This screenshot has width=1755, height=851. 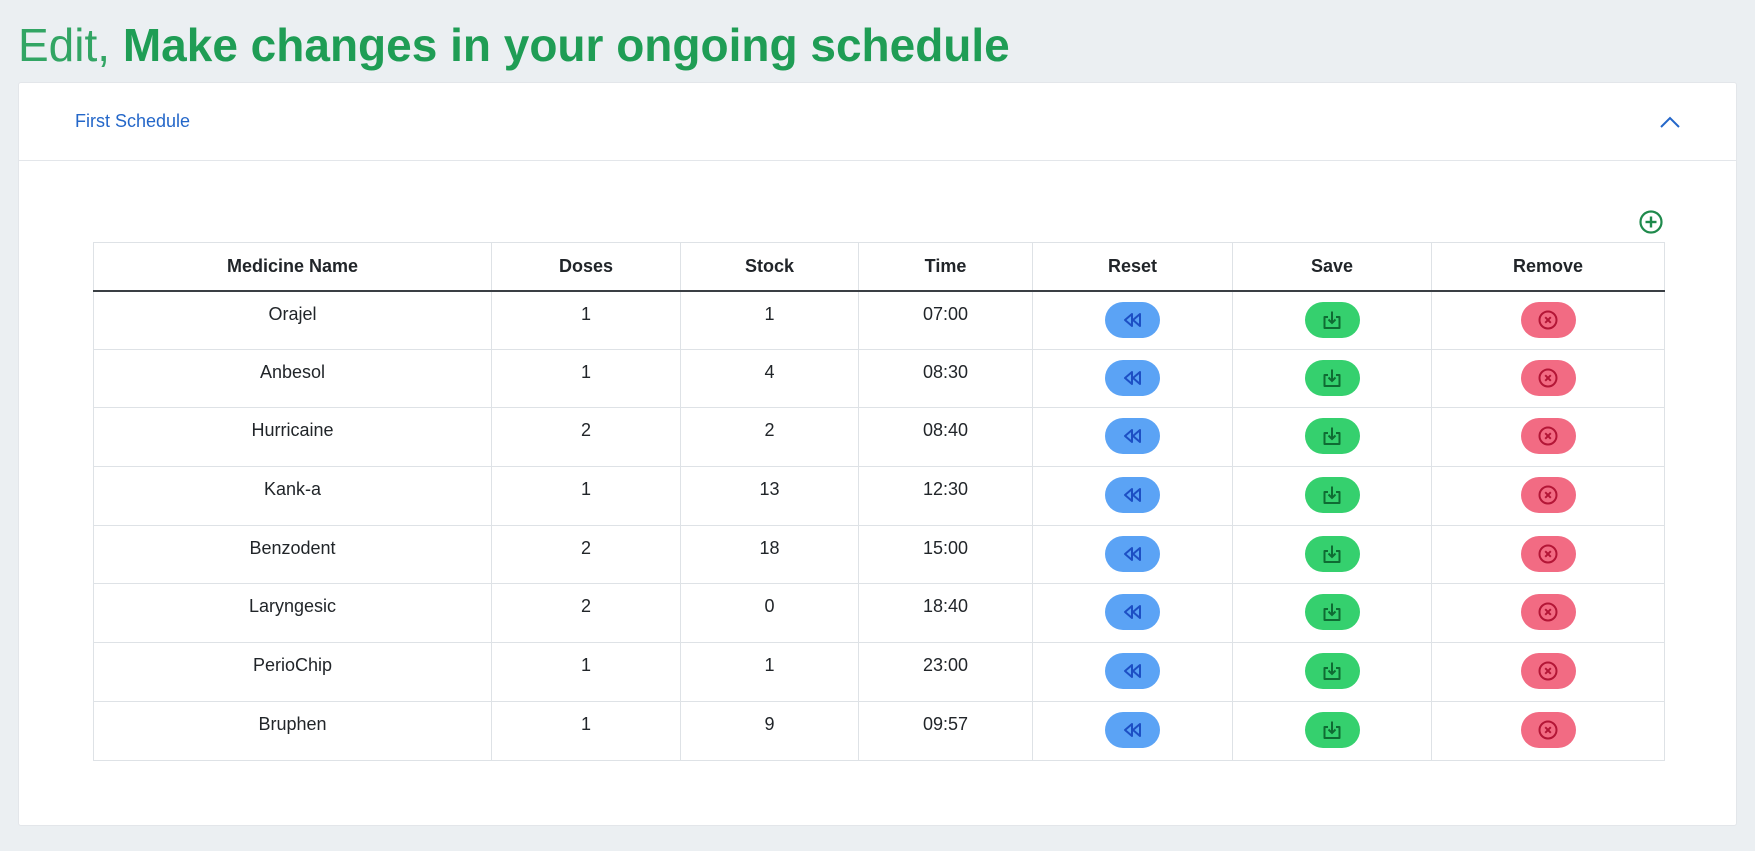 I want to click on stock: 18, so click(x=769, y=554).